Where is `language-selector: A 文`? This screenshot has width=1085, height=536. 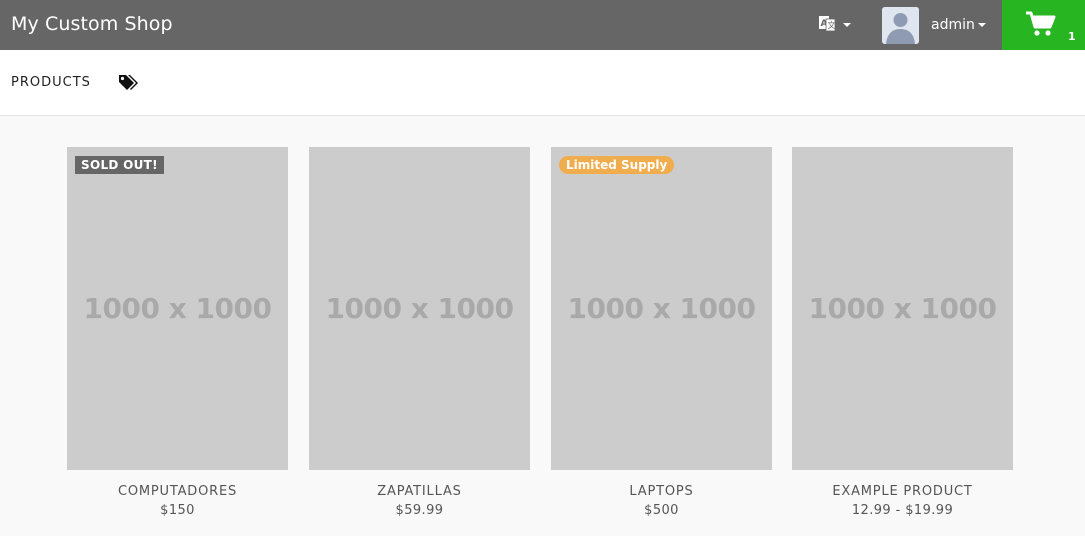
language-selector: A 文 is located at coordinates (837, 25).